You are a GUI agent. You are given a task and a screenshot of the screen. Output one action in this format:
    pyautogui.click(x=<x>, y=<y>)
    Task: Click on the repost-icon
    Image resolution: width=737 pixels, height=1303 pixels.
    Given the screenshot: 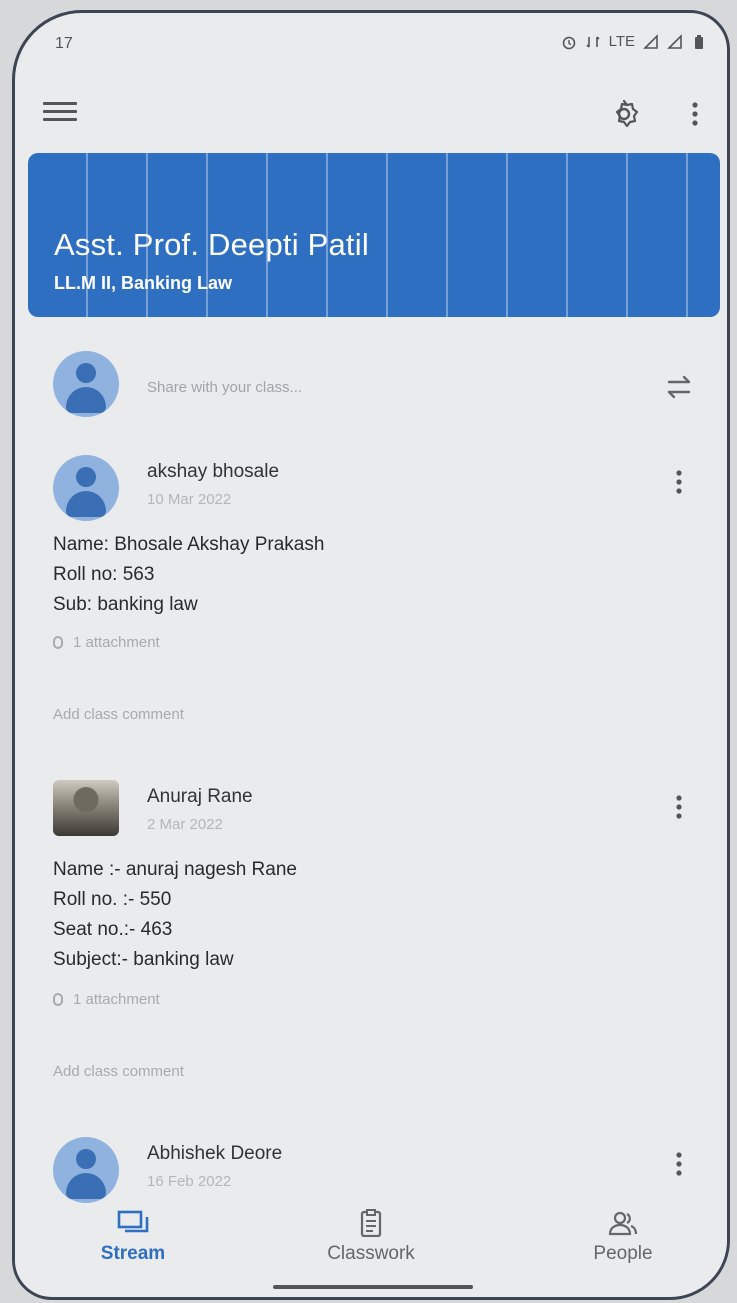 What is the action you would take?
    pyautogui.click(x=679, y=387)
    